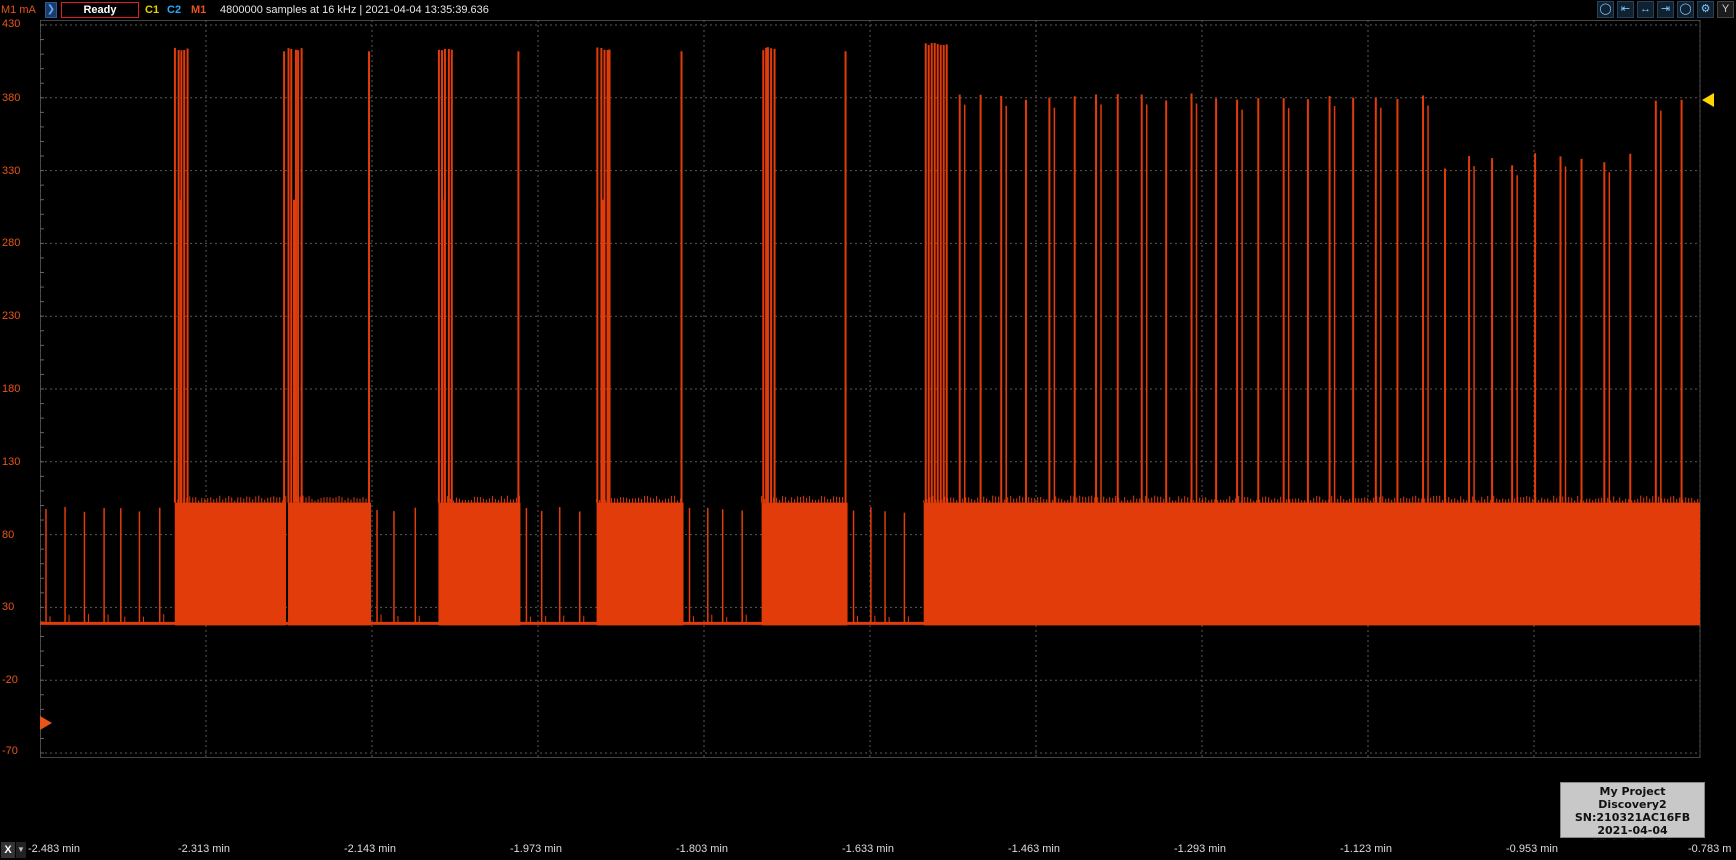 This screenshot has height=860, width=1736. What do you see at coordinates (1034, 849) in the screenshot?
I see `x-tick-label: -1.463 min` at bounding box center [1034, 849].